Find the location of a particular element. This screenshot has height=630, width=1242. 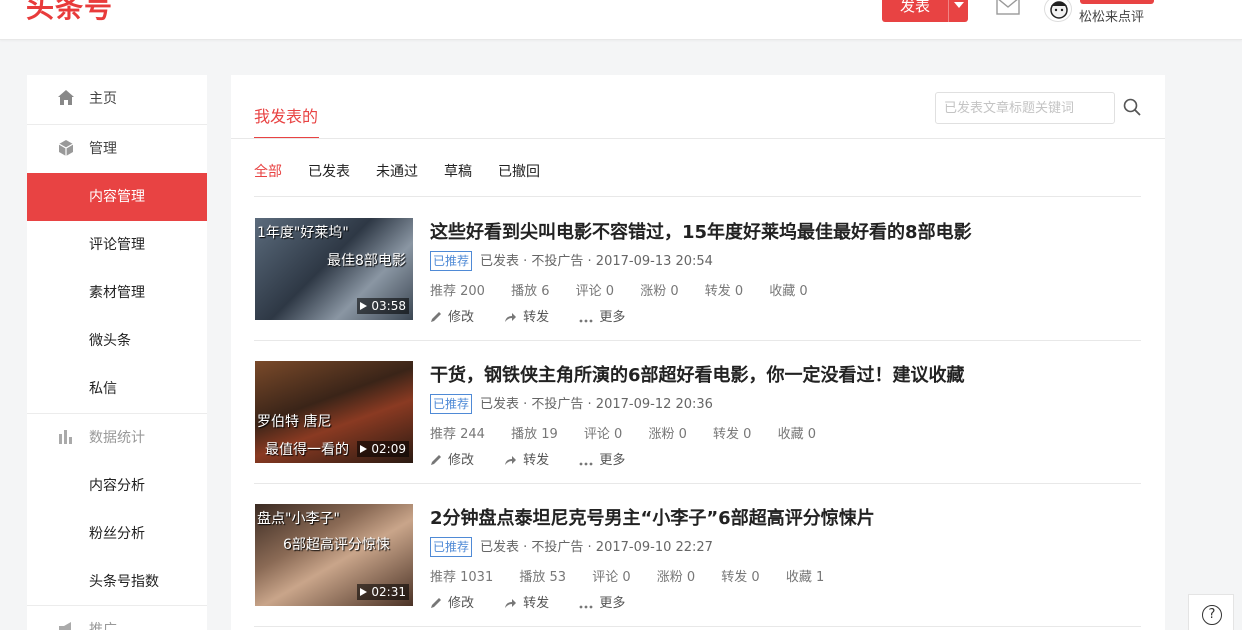

duration-text: 02:09 is located at coordinates (388, 449).